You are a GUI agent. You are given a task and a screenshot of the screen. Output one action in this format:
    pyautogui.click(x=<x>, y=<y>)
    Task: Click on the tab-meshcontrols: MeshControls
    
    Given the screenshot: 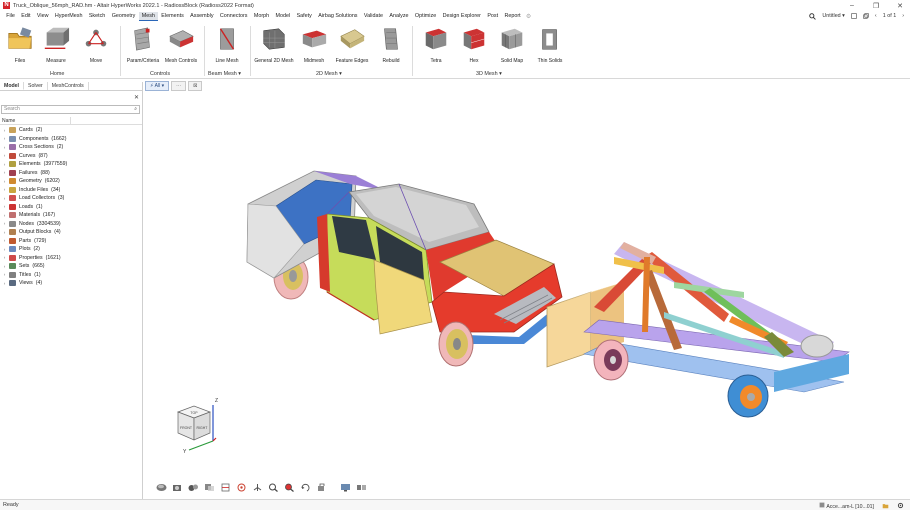 What is the action you would take?
    pyautogui.click(x=68, y=86)
    